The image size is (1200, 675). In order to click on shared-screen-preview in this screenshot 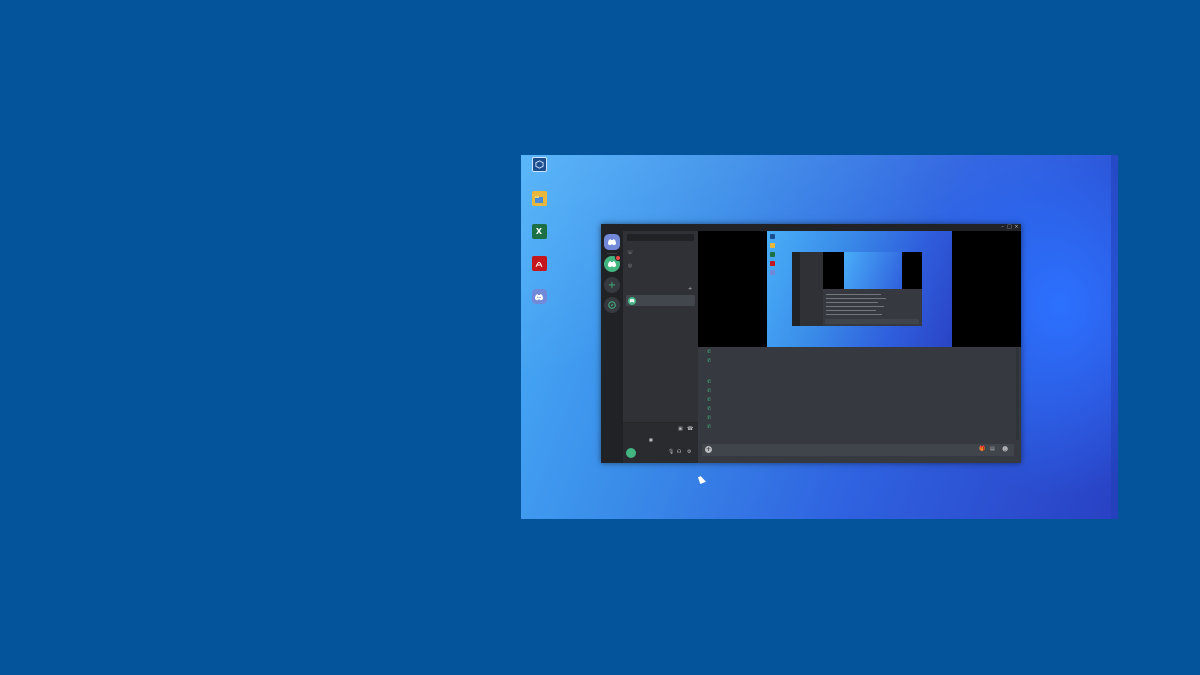, I will do `click(859, 289)`.